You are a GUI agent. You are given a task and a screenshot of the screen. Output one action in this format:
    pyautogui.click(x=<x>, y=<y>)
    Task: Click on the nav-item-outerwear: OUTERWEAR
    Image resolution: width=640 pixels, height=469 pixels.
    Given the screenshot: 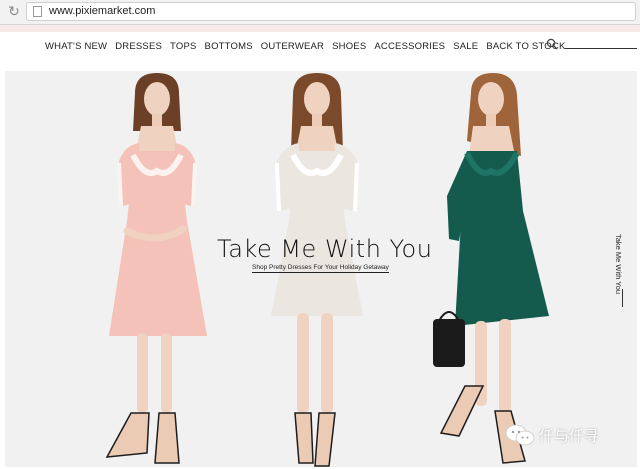 What is the action you would take?
    pyautogui.click(x=292, y=46)
    